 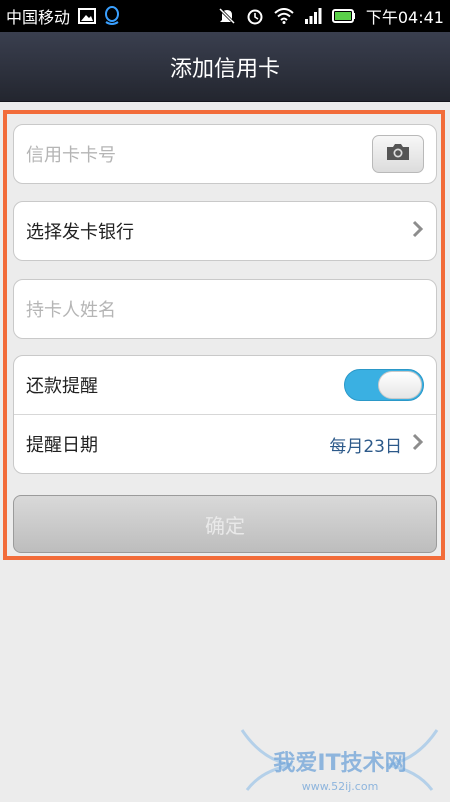 What do you see at coordinates (199, 154) in the screenshot?
I see `card-number-input: 信用卡卡号` at bounding box center [199, 154].